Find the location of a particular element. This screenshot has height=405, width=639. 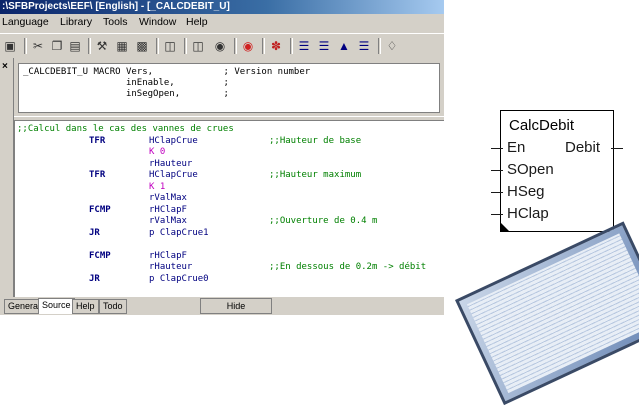

menu-library: Library is located at coordinates (76, 22).